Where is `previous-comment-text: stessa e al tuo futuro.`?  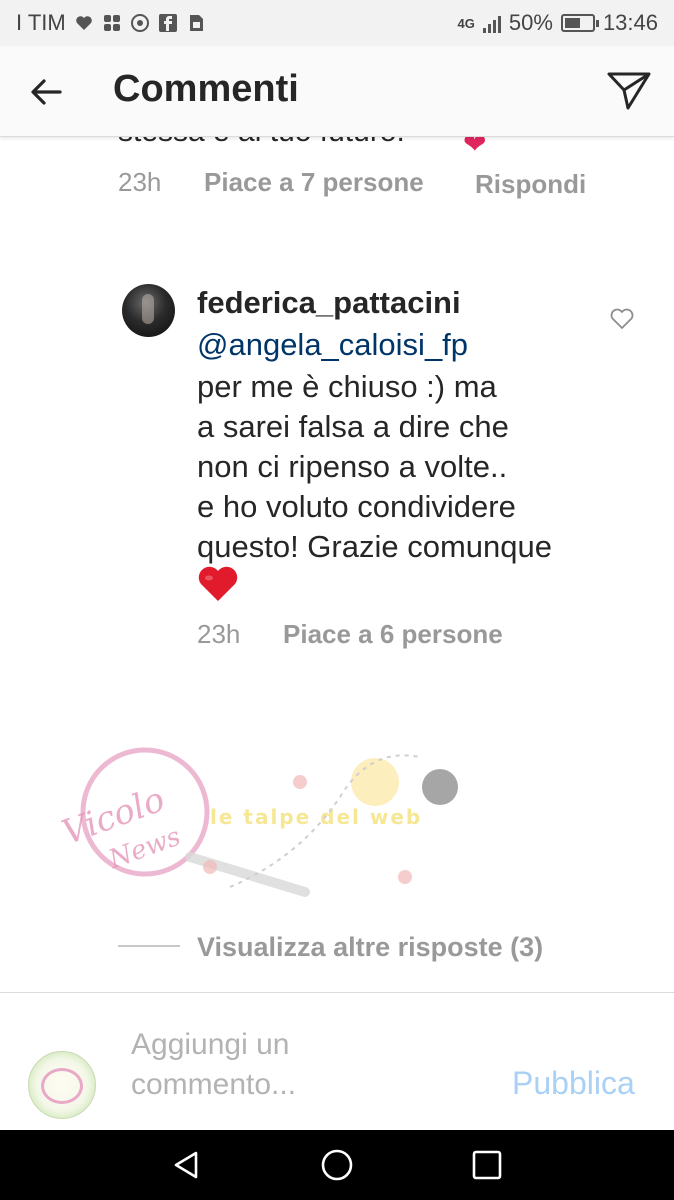
previous-comment-text: stessa e al tuo futuro. is located at coordinates (261, 143).